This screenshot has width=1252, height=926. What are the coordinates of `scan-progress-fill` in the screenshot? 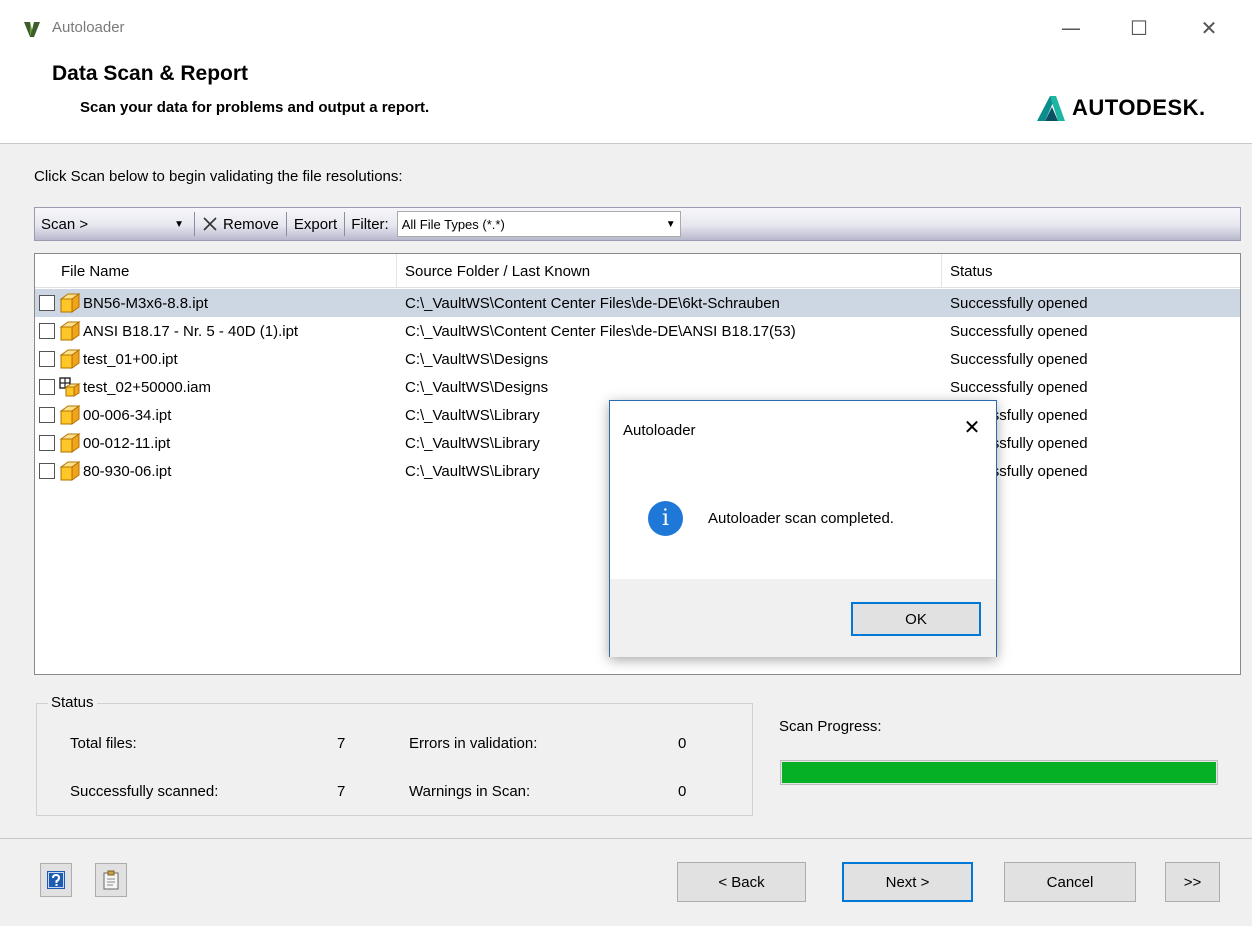 It's located at (999, 772).